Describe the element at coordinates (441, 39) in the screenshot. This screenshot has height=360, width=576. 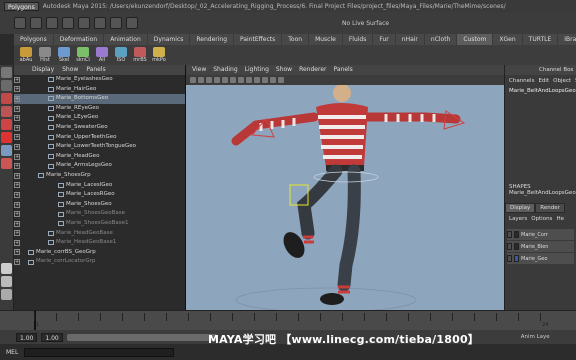
I see `shelf-tab: nCloth` at that location.